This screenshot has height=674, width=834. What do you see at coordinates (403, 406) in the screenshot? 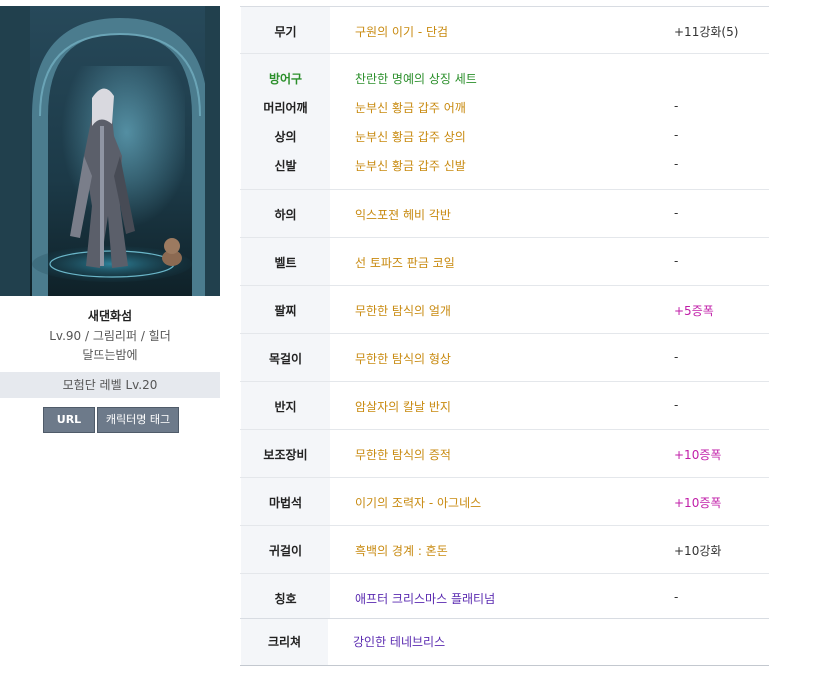
I see `ring-item: 암살자의 칼날 반지` at bounding box center [403, 406].